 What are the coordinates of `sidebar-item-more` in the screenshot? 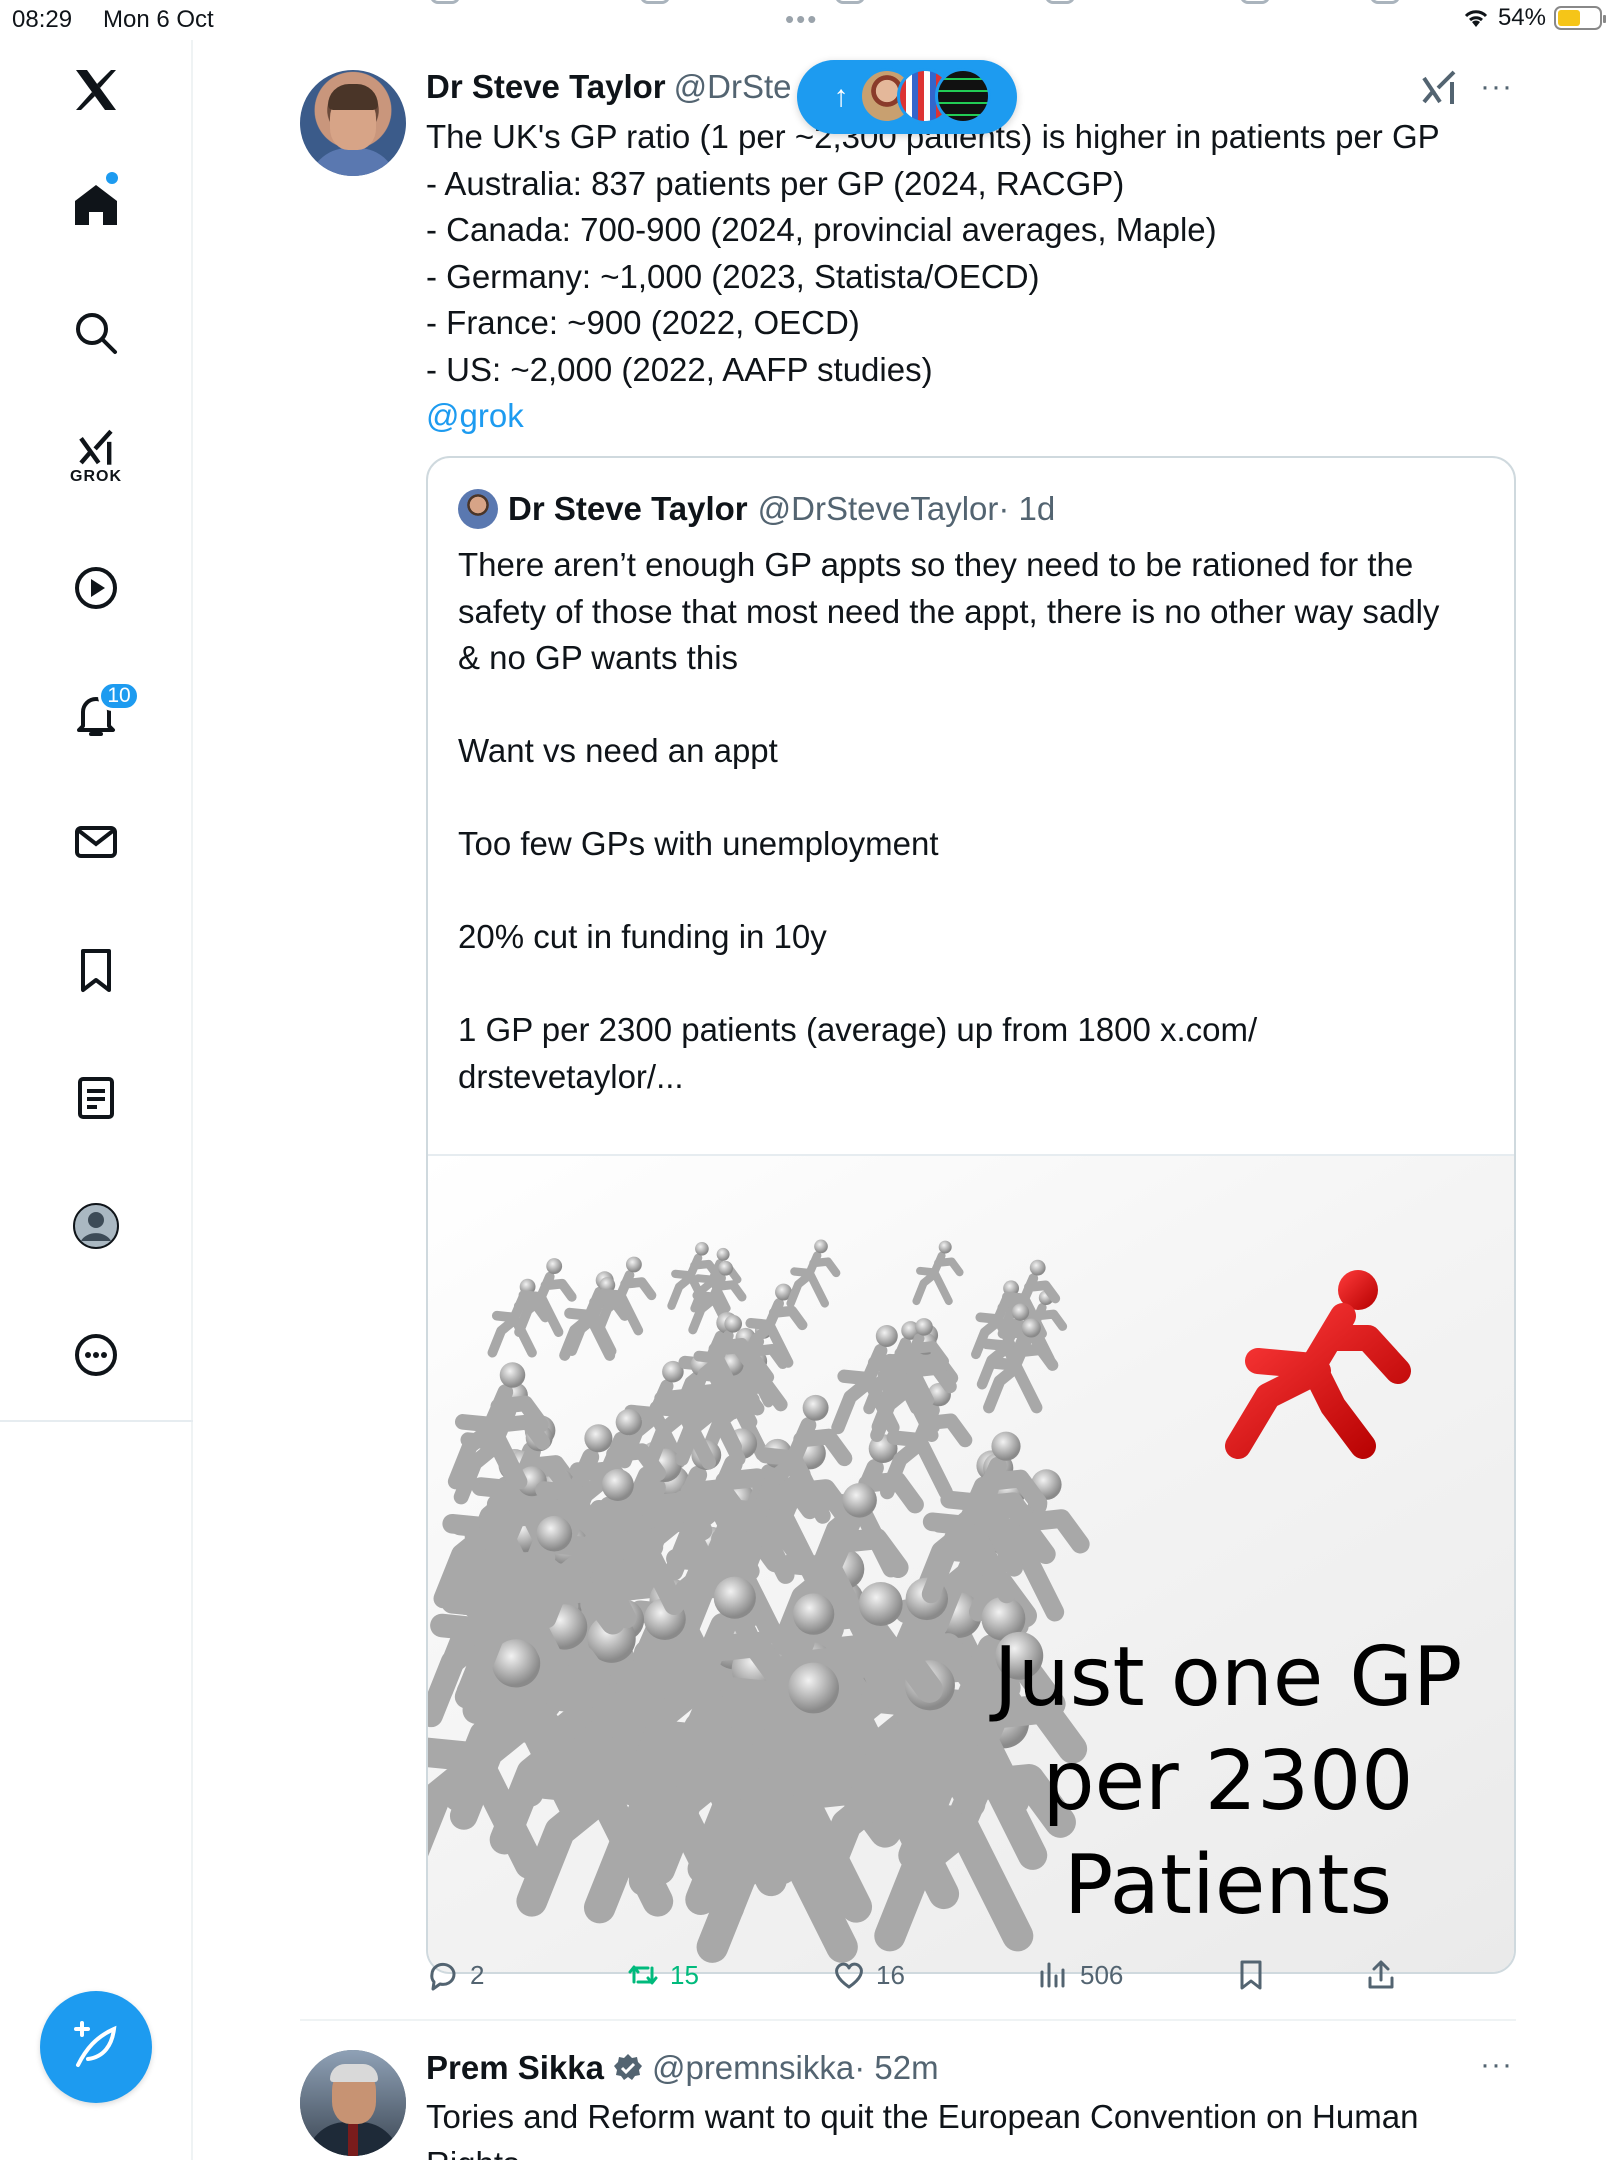 It's located at (96, 1355).